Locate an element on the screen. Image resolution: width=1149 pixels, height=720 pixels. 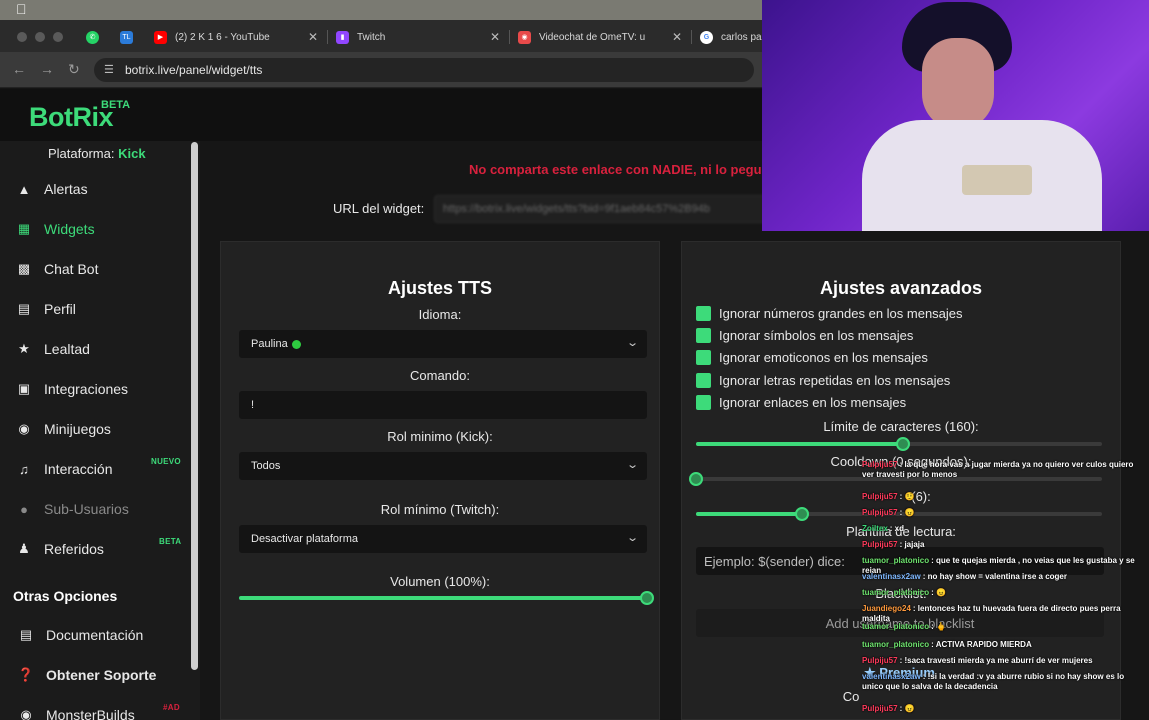
chat-text: : no hay show = valentina irse a coger is located at coordinates (994, 576).